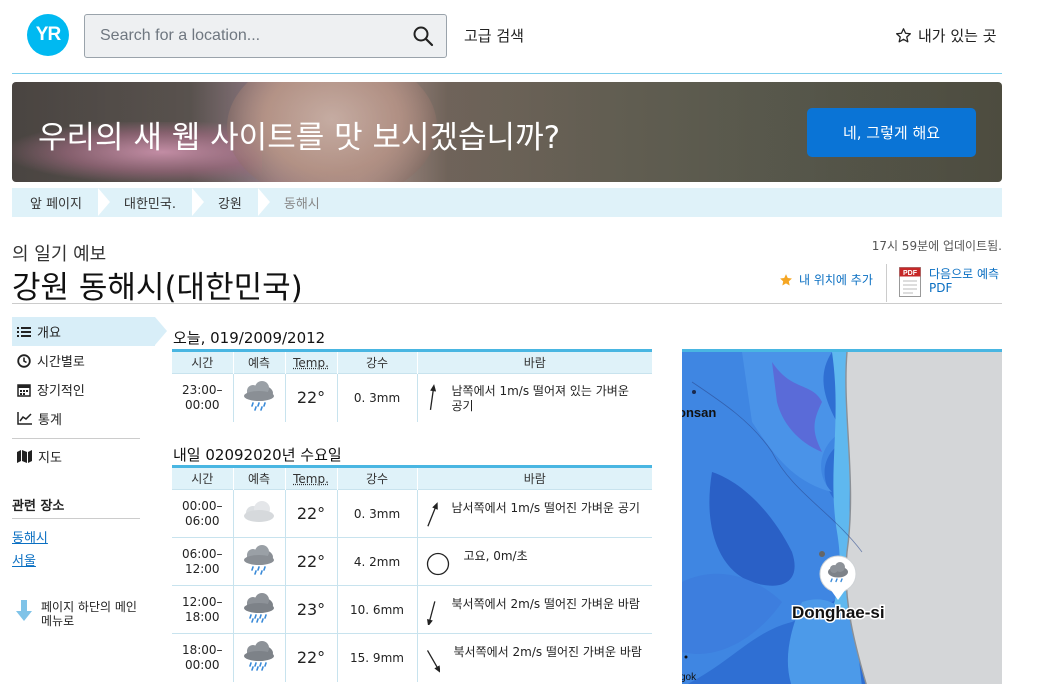 This screenshot has width=1038, height=684. I want to click on nav-item-overview: 개요, so click(89, 331).